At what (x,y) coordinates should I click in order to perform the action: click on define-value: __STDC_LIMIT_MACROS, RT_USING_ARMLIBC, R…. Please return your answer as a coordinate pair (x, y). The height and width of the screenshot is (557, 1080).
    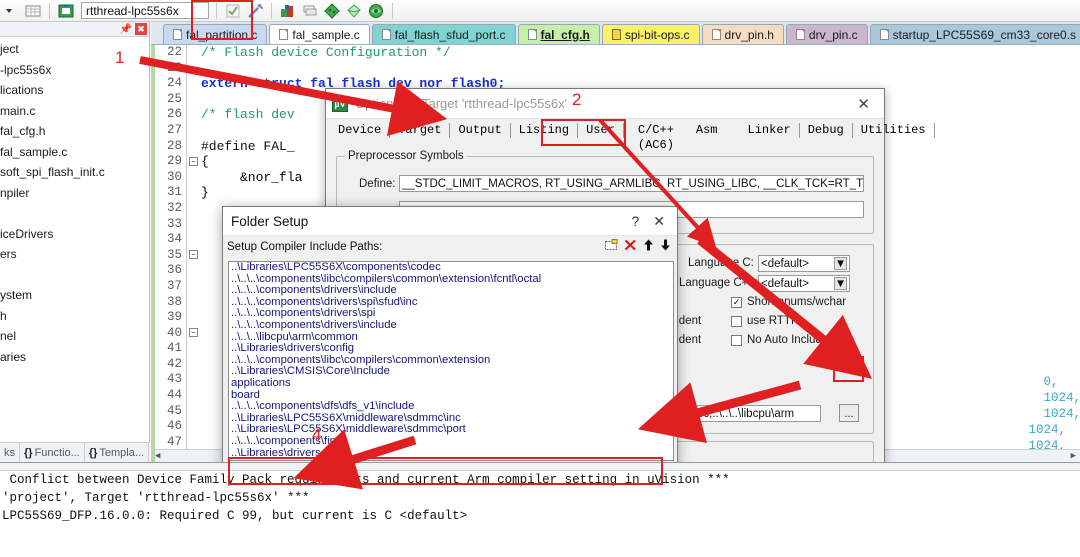
    Looking at the image, I should click on (633, 183).